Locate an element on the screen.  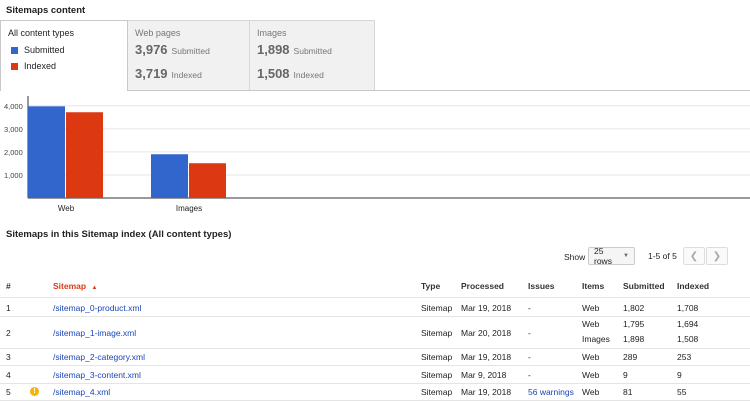
col-header-issues: Issues is located at coordinates (541, 286).